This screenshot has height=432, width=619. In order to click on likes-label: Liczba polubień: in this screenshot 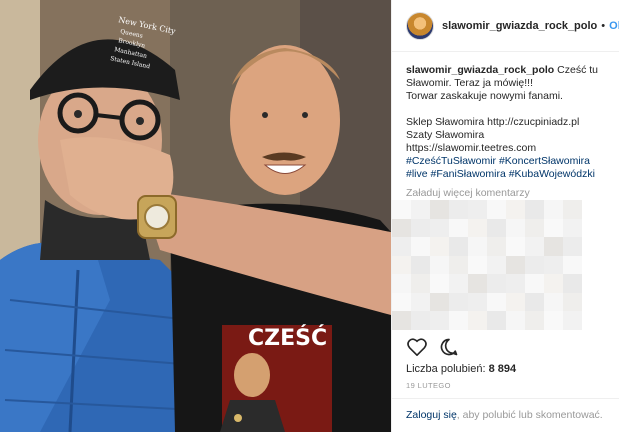, I will do `click(446, 369)`.